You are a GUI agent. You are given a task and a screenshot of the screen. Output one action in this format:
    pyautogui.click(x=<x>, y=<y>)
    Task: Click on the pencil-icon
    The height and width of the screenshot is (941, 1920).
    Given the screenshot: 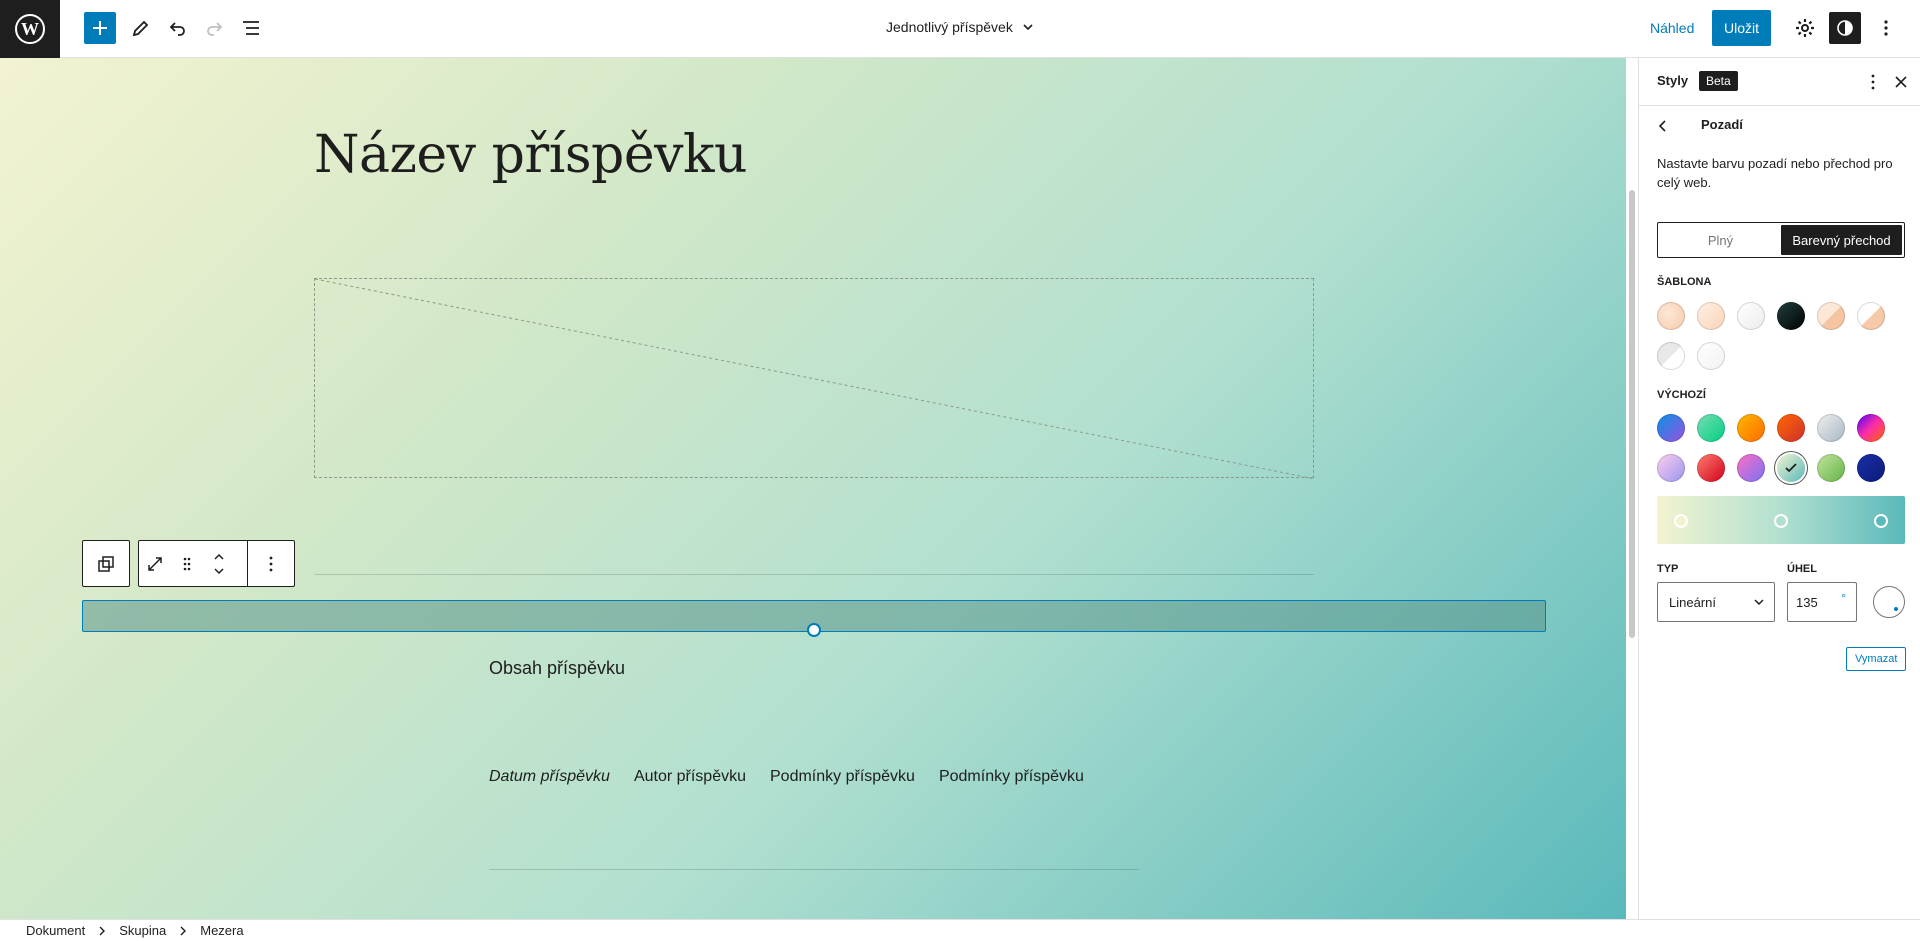 What is the action you would take?
    pyautogui.click(x=140, y=28)
    